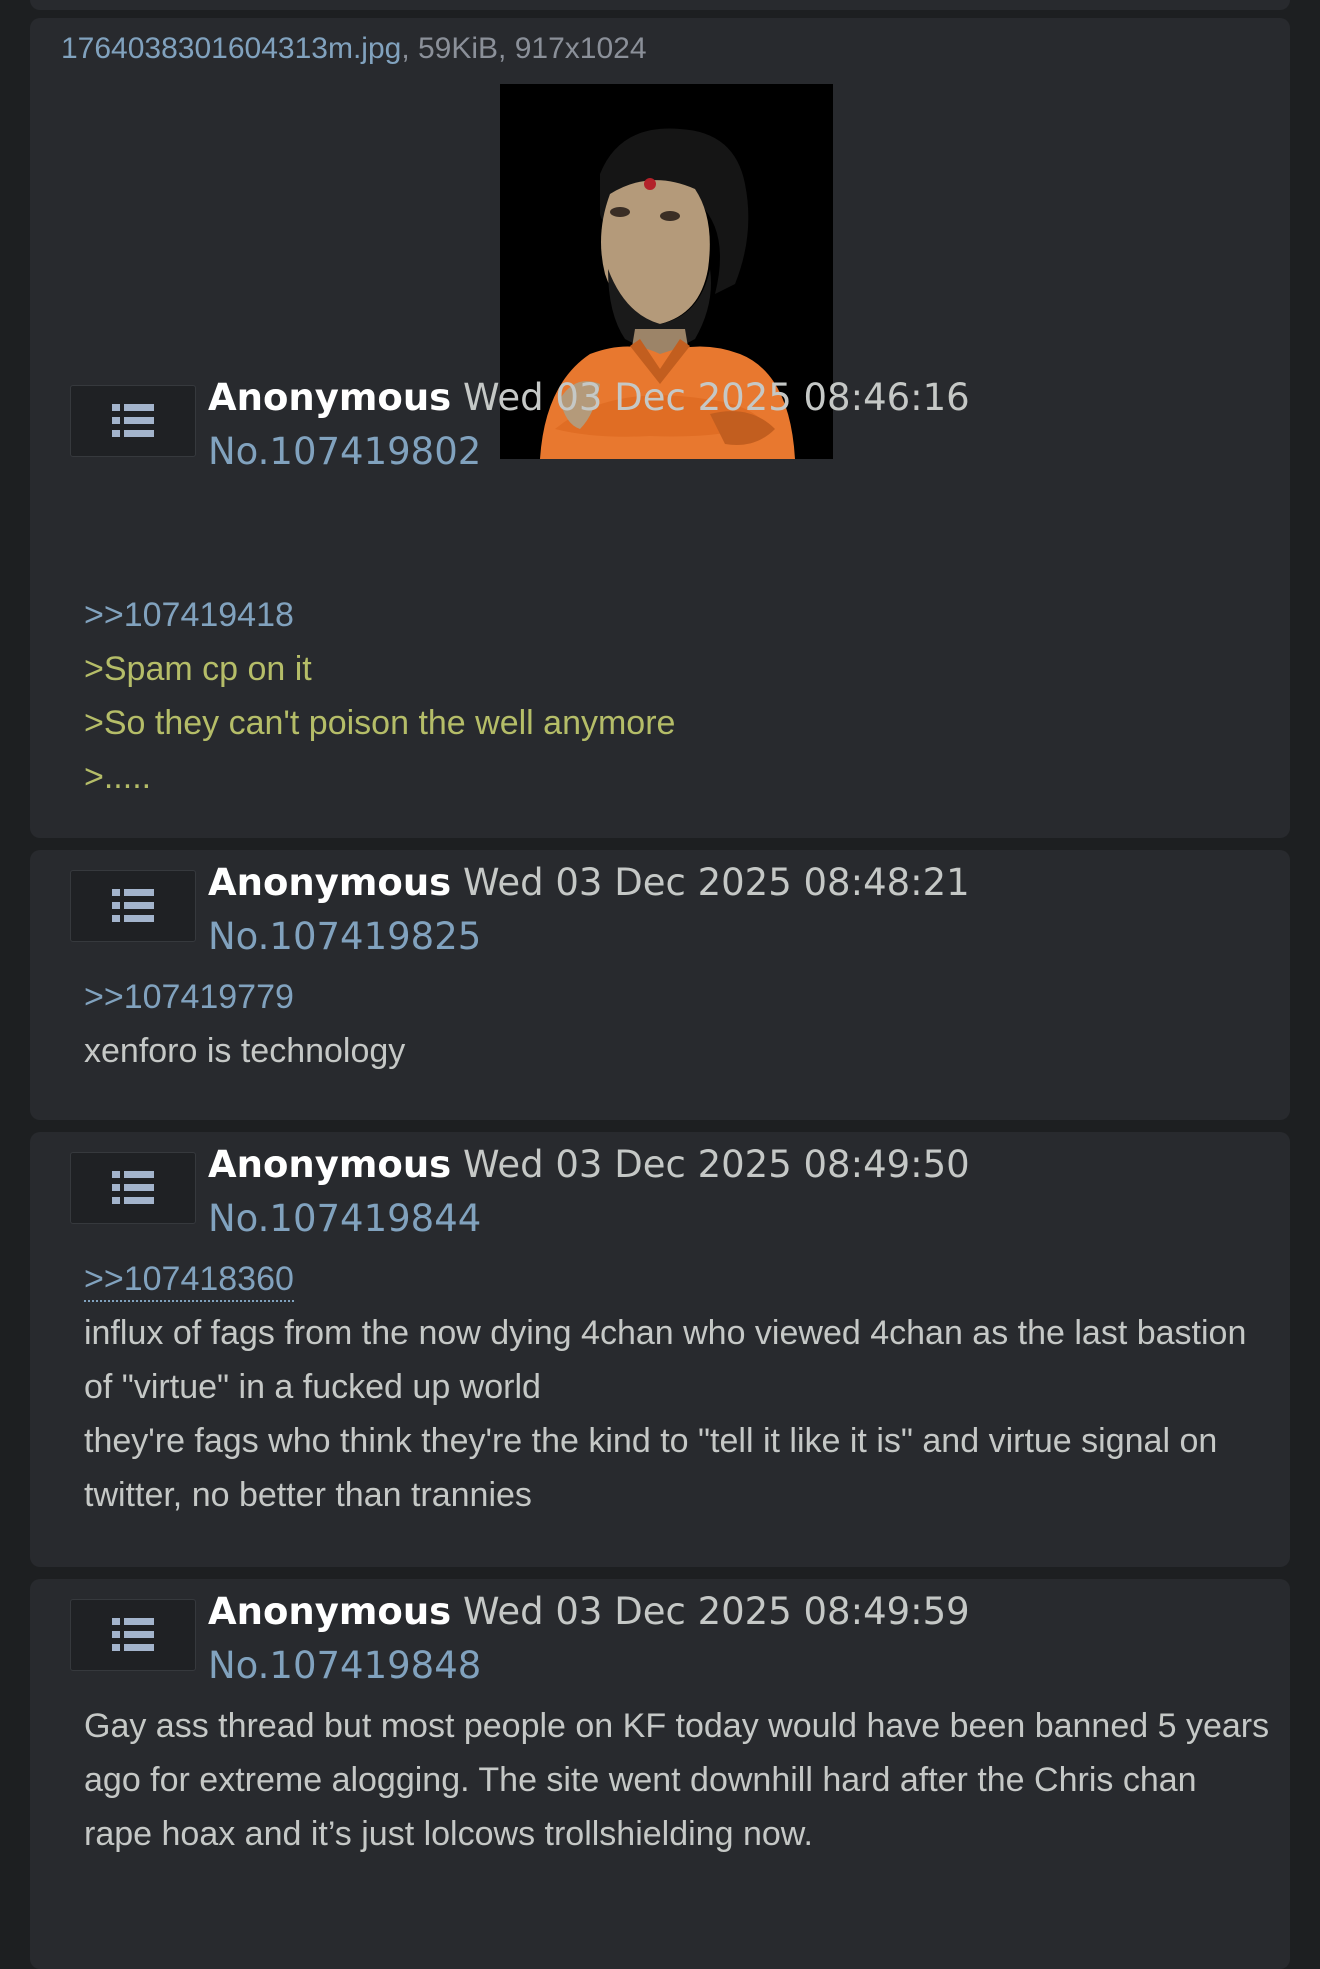 The height and width of the screenshot is (1969, 1320). I want to click on file-meta: , 59KiB, 917x1024, so click(524, 48).